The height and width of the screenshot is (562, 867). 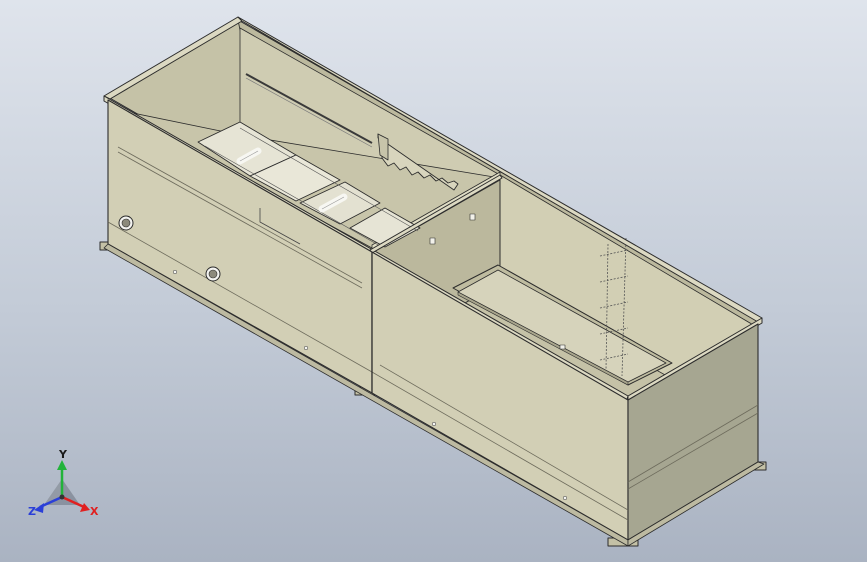 I want to click on nozzle-lower, so click(x=213, y=274).